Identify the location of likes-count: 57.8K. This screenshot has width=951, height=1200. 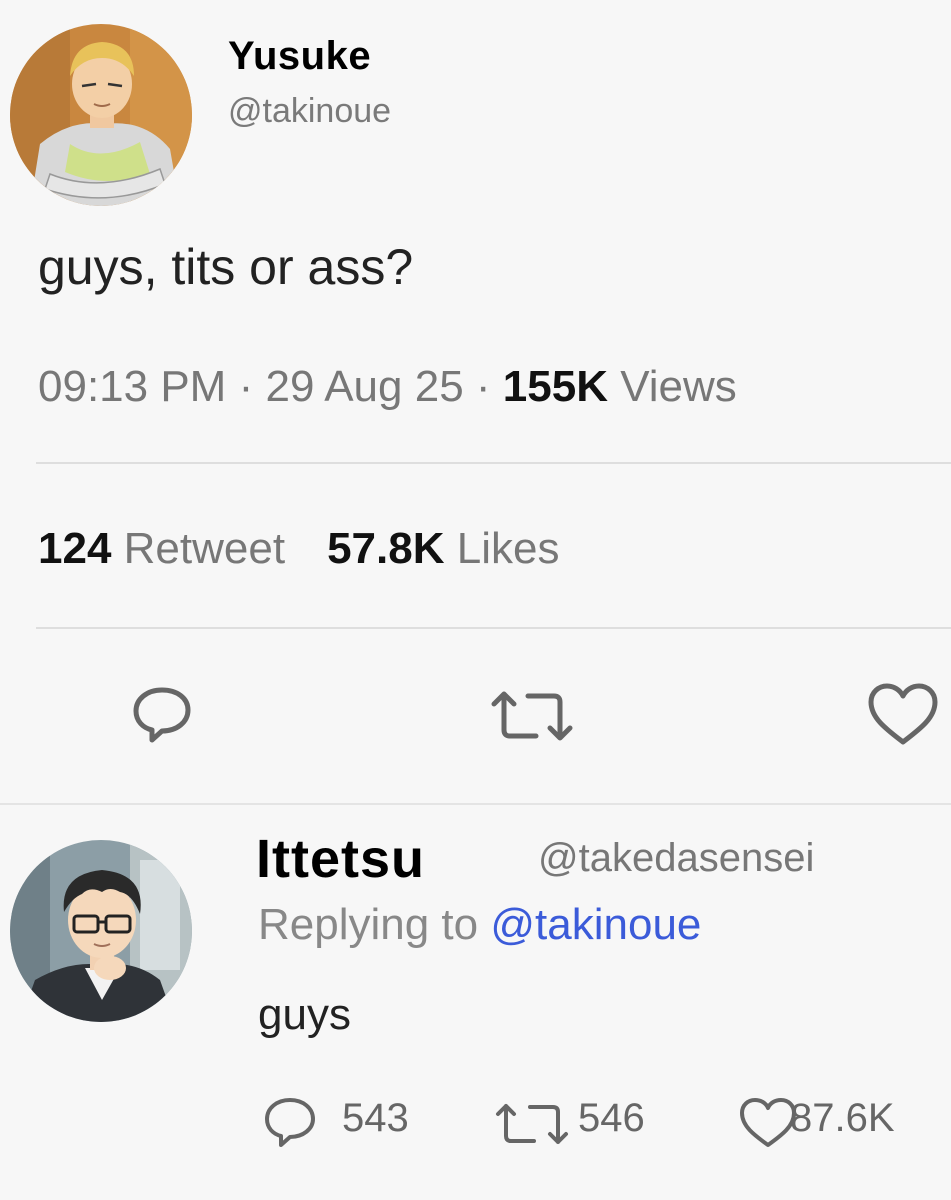
(385, 548).